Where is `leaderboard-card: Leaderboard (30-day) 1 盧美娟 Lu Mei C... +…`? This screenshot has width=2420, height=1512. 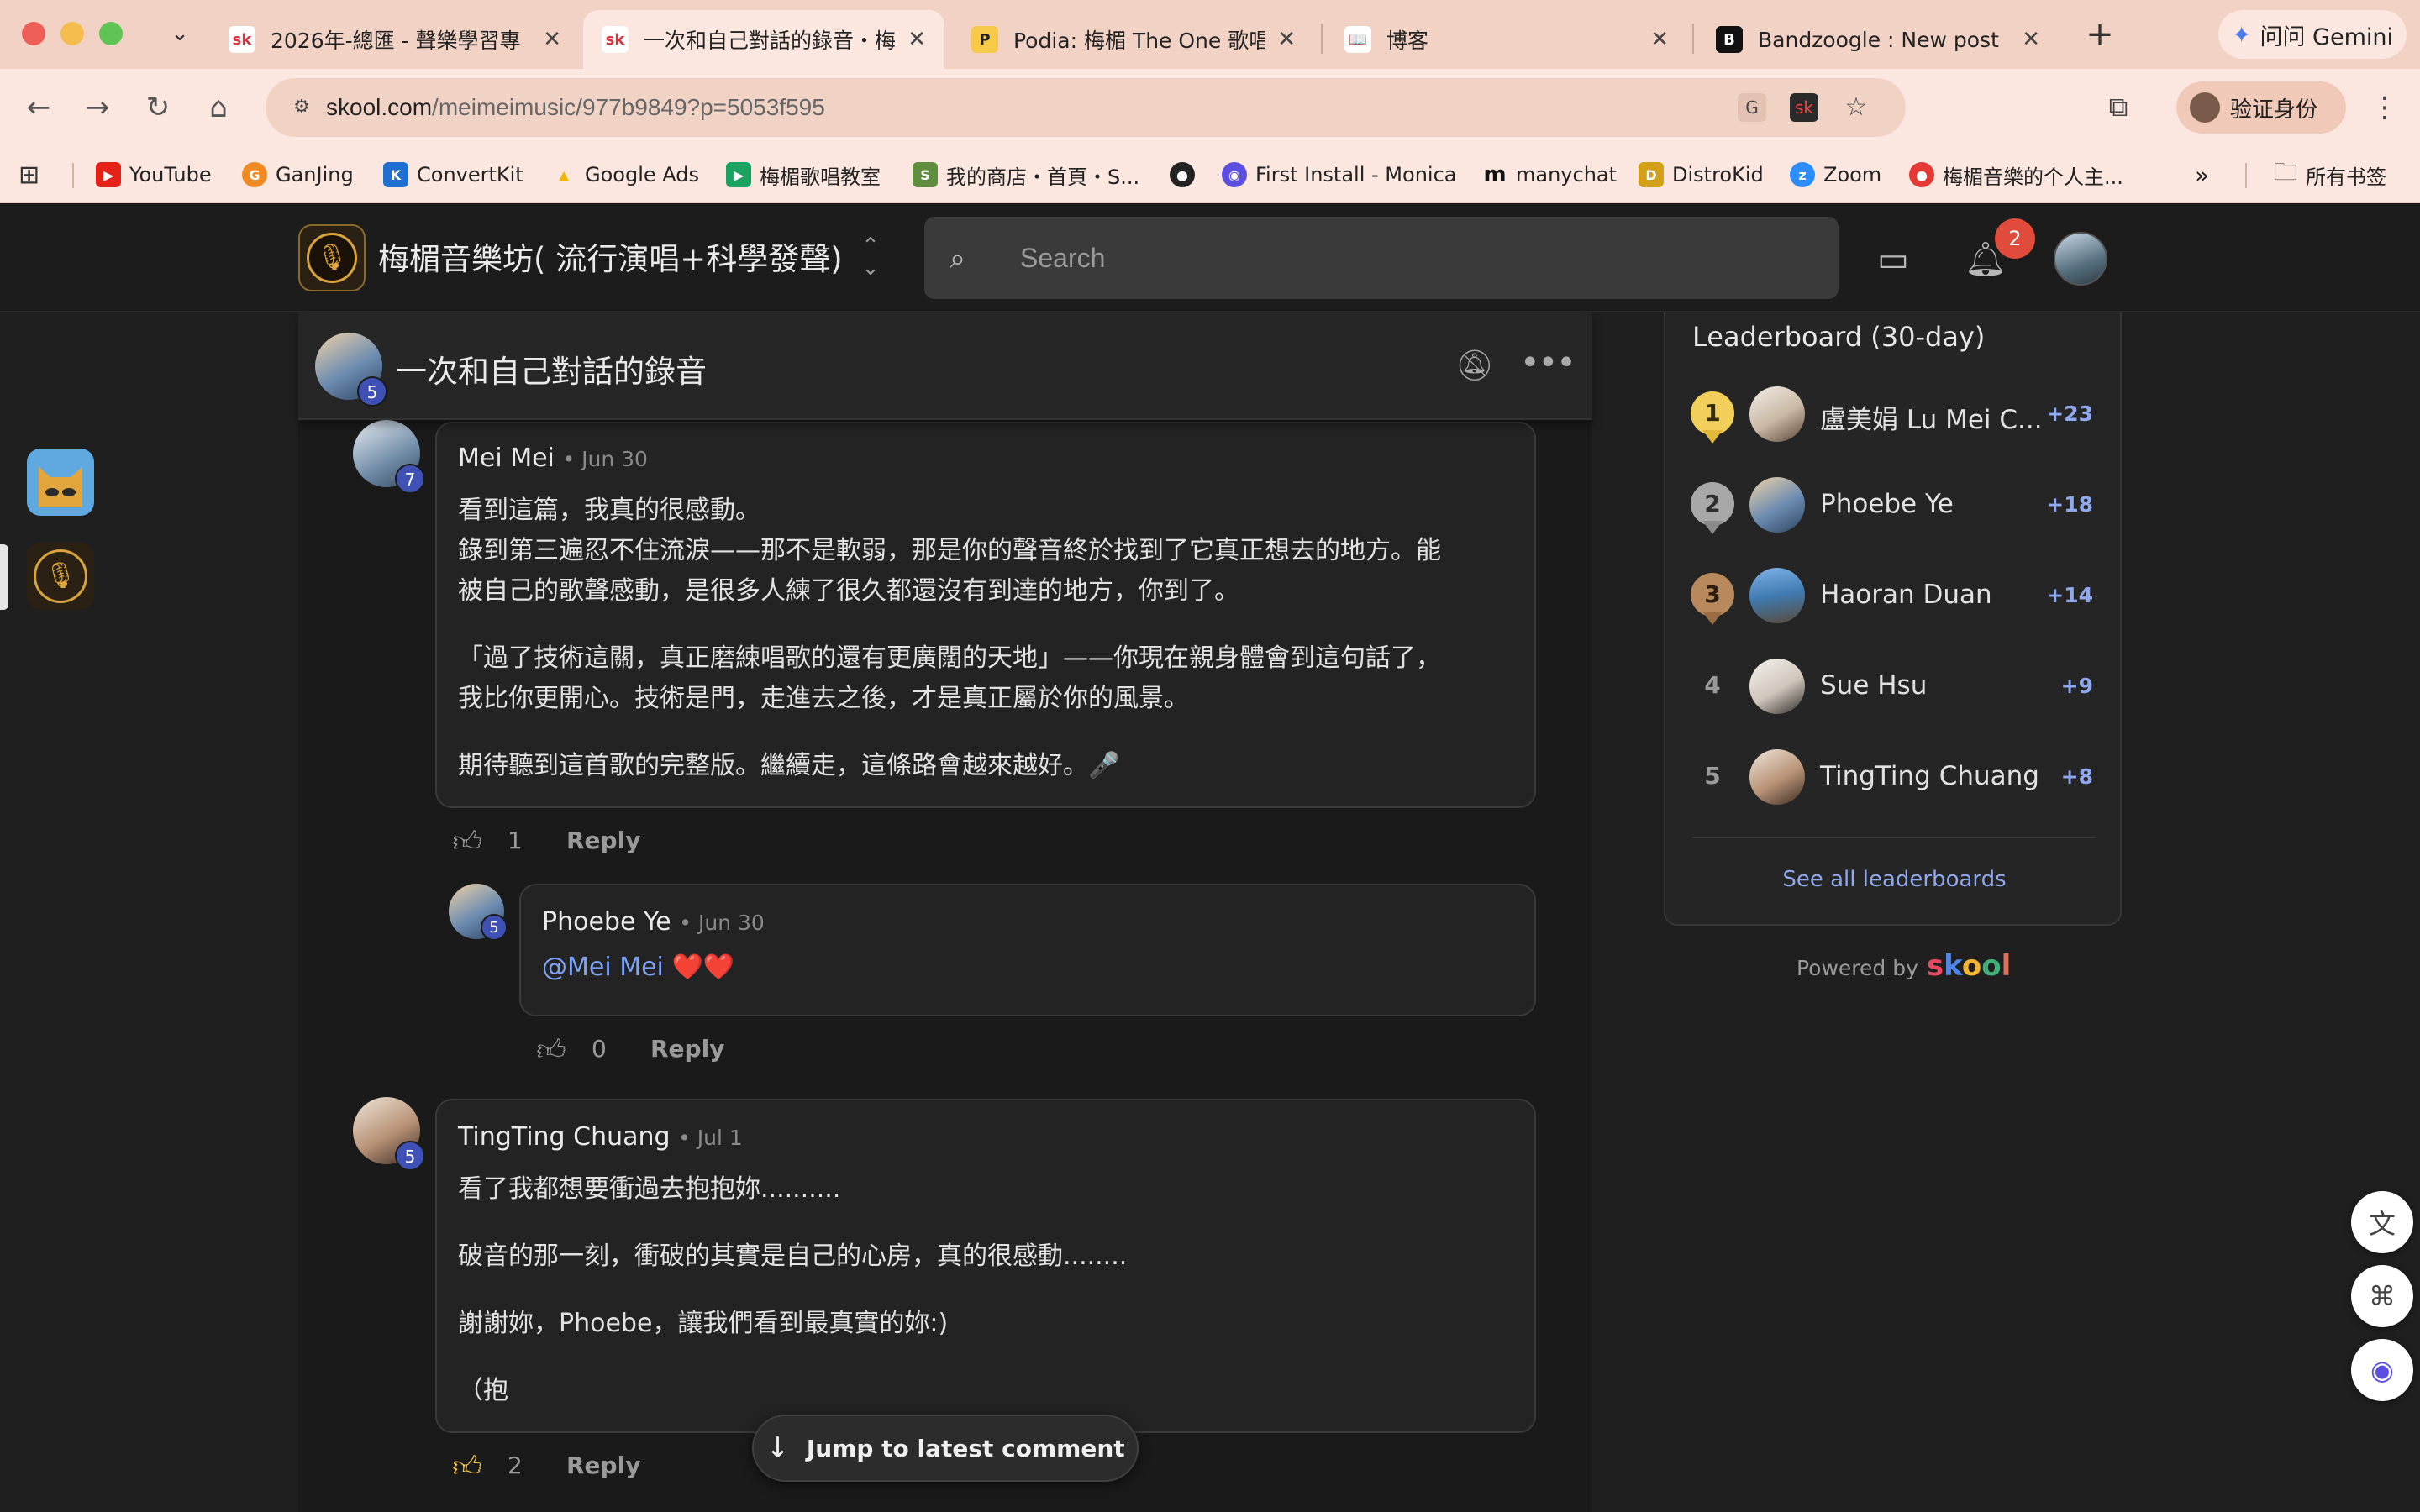 leaderboard-card: Leaderboard (30-day) 1 盧美娟 Lu Mei C... +… is located at coordinates (1893, 619).